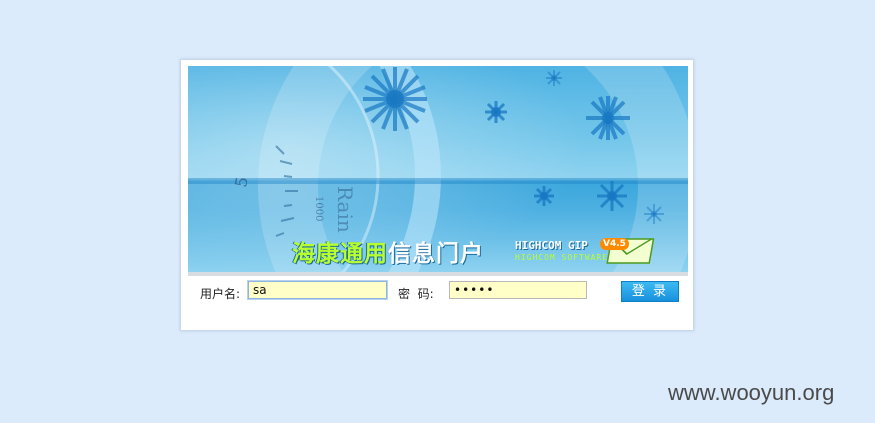  I want to click on divider, so click(438, 274).